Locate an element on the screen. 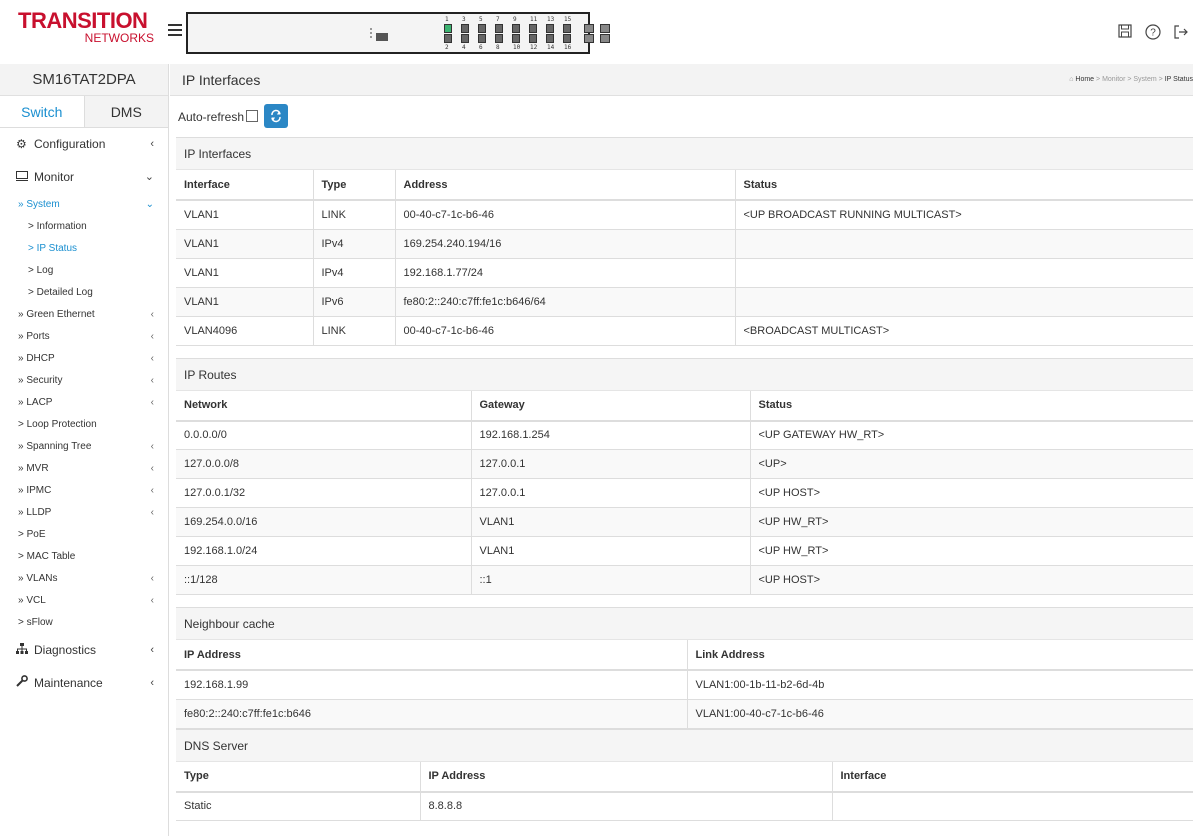 The width and height of the screenshot is (1193, 836). monitor-icon is located at coordinates (23, 177).